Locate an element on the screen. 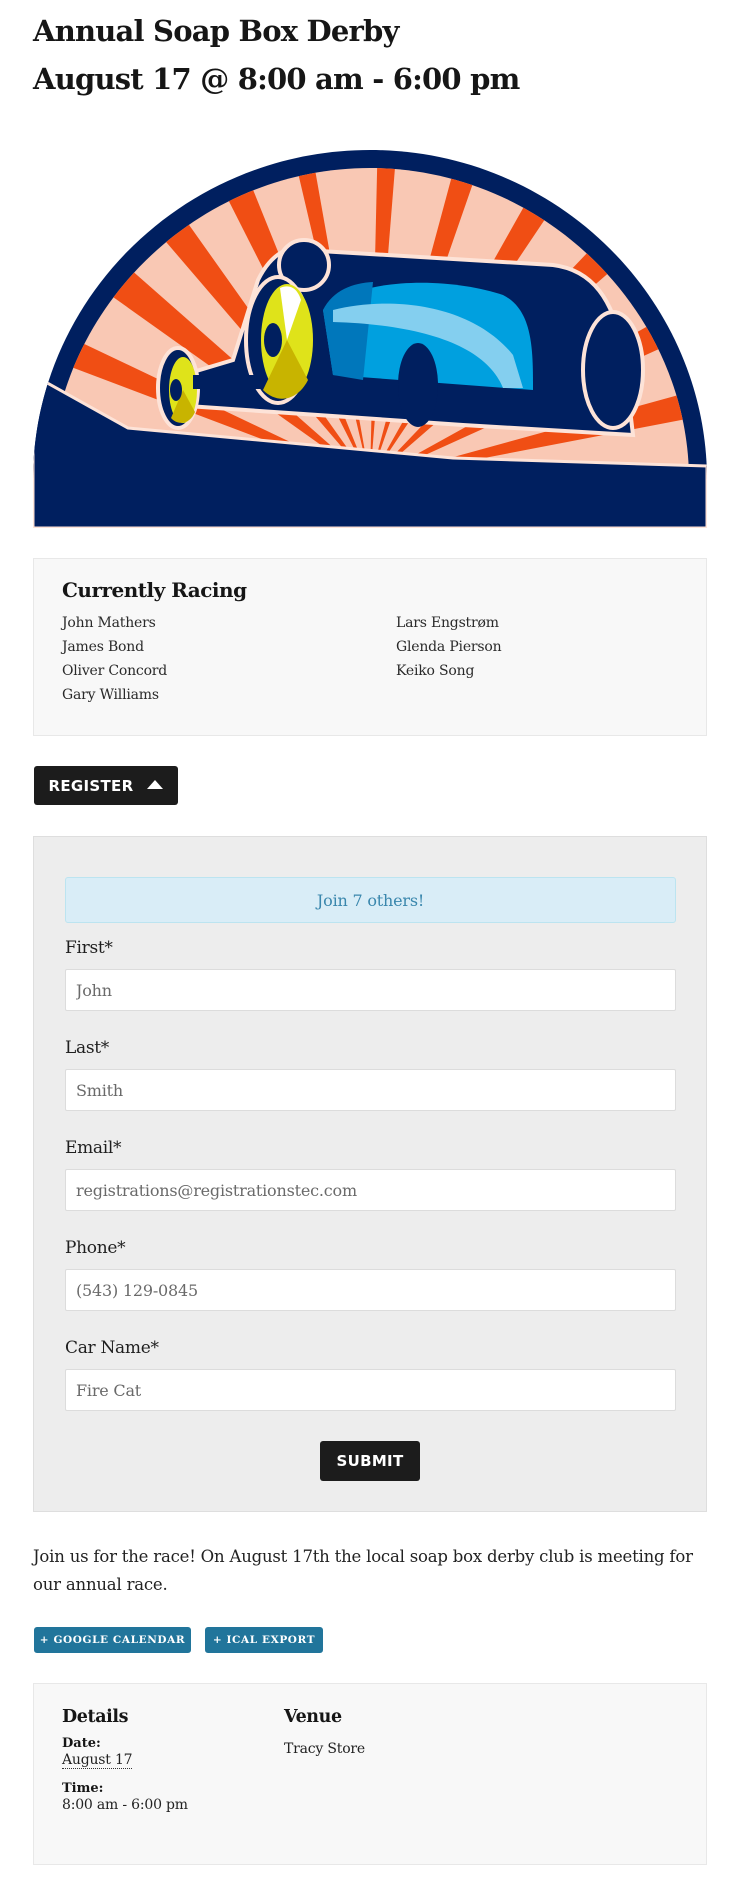 The image size is (741, 1888). racer-name: Gary Williams is located at coordinates (110, 695).